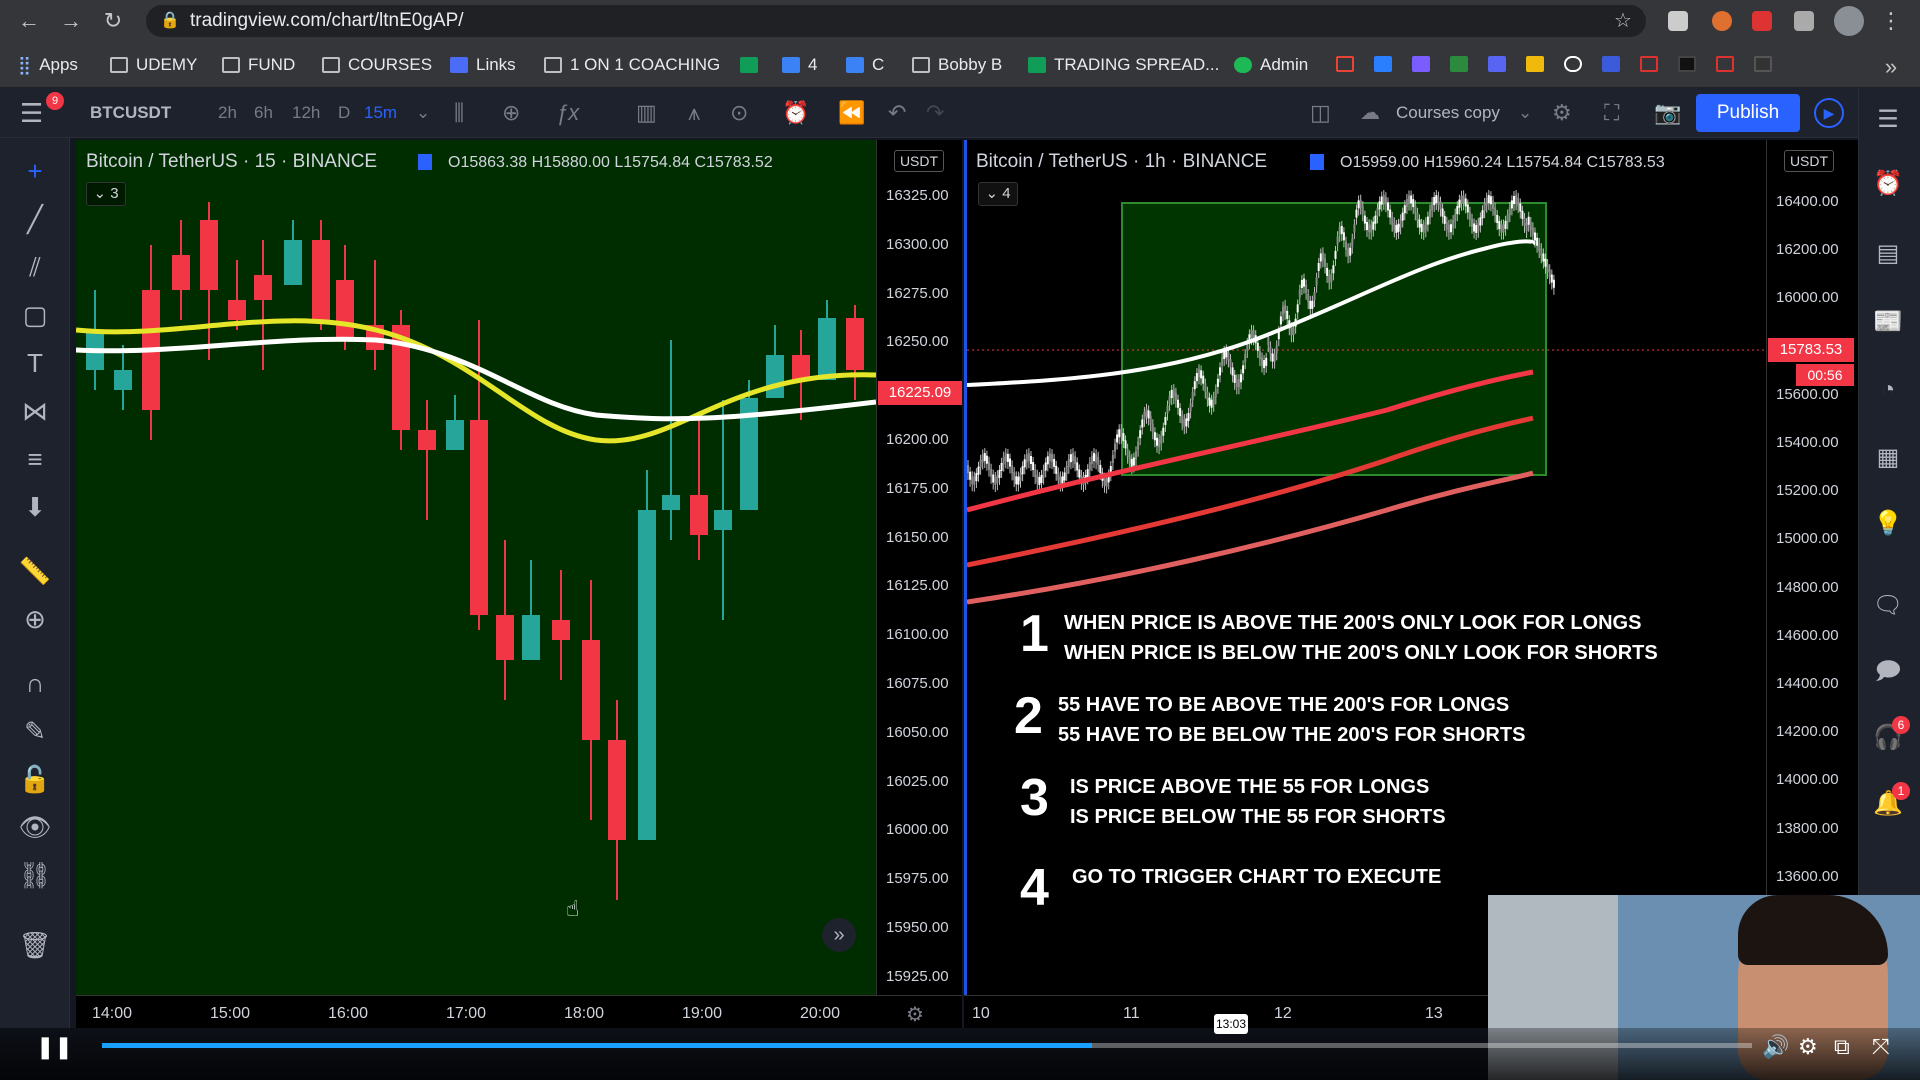 Image resolution: width=1920 pixels, height=1080 pixels. What do you see at coordinates (263, 113) in the screenshot?
I see `interval-6h: 6h` at bounding box center [263, 113].